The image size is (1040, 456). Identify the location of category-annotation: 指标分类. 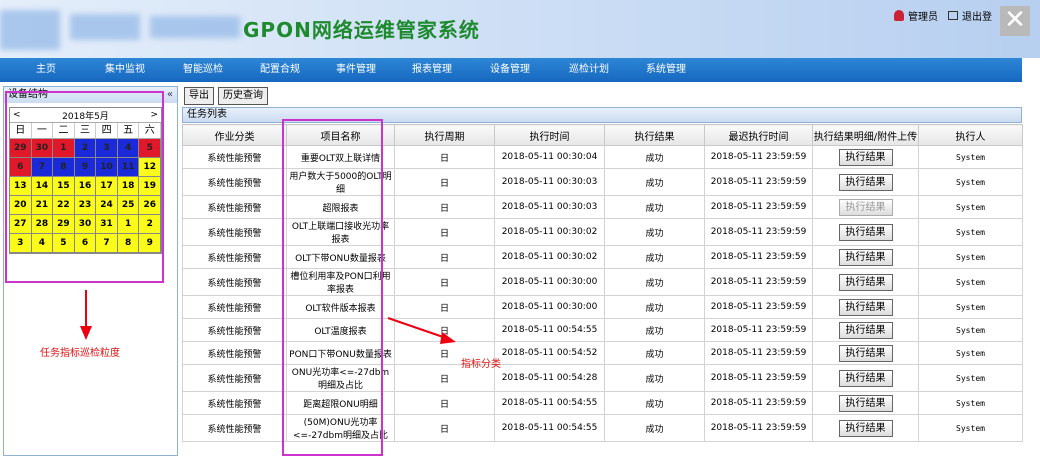
(481, 364).